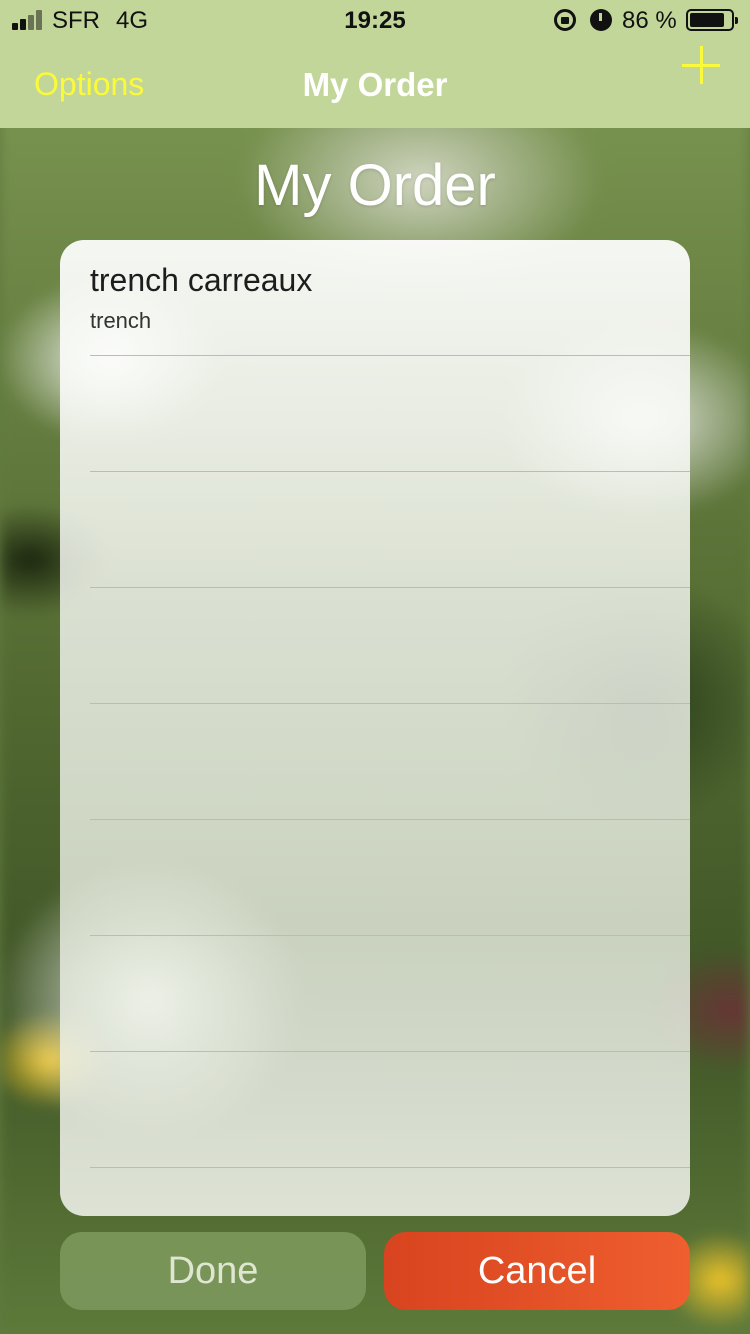  What do you see at coordinates (565, 20) in the screenshot?
I see `rotation-lock-icon` at bounding box center [565, 20].